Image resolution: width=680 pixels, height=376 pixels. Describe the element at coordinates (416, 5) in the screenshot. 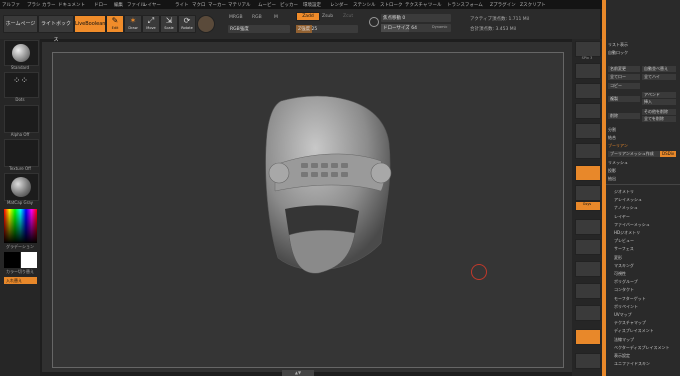

I see `menu-item: テクスチャ` at that location.